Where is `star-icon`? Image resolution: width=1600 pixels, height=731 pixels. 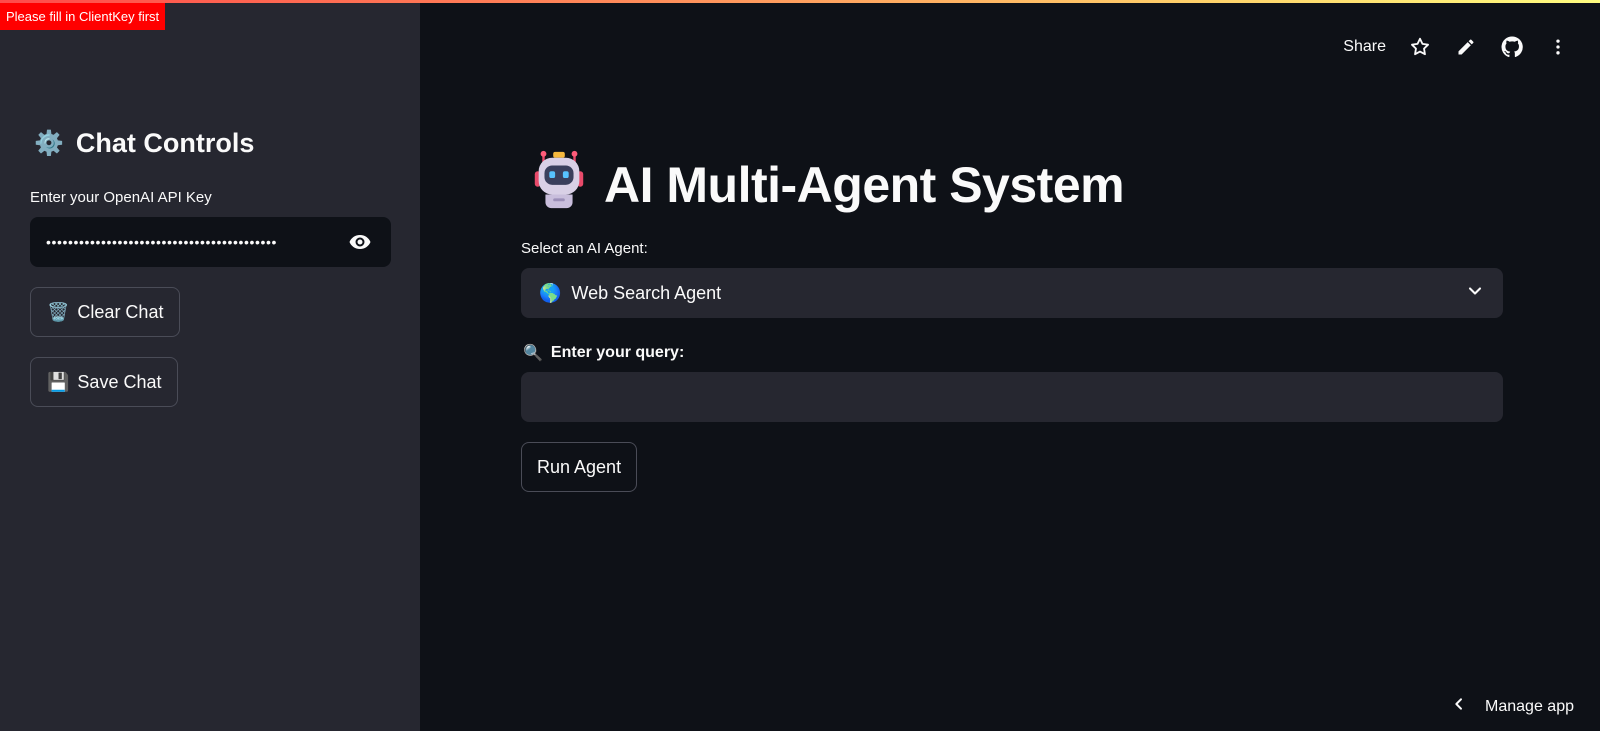
star-icon is located at coordinates (1420, 47).